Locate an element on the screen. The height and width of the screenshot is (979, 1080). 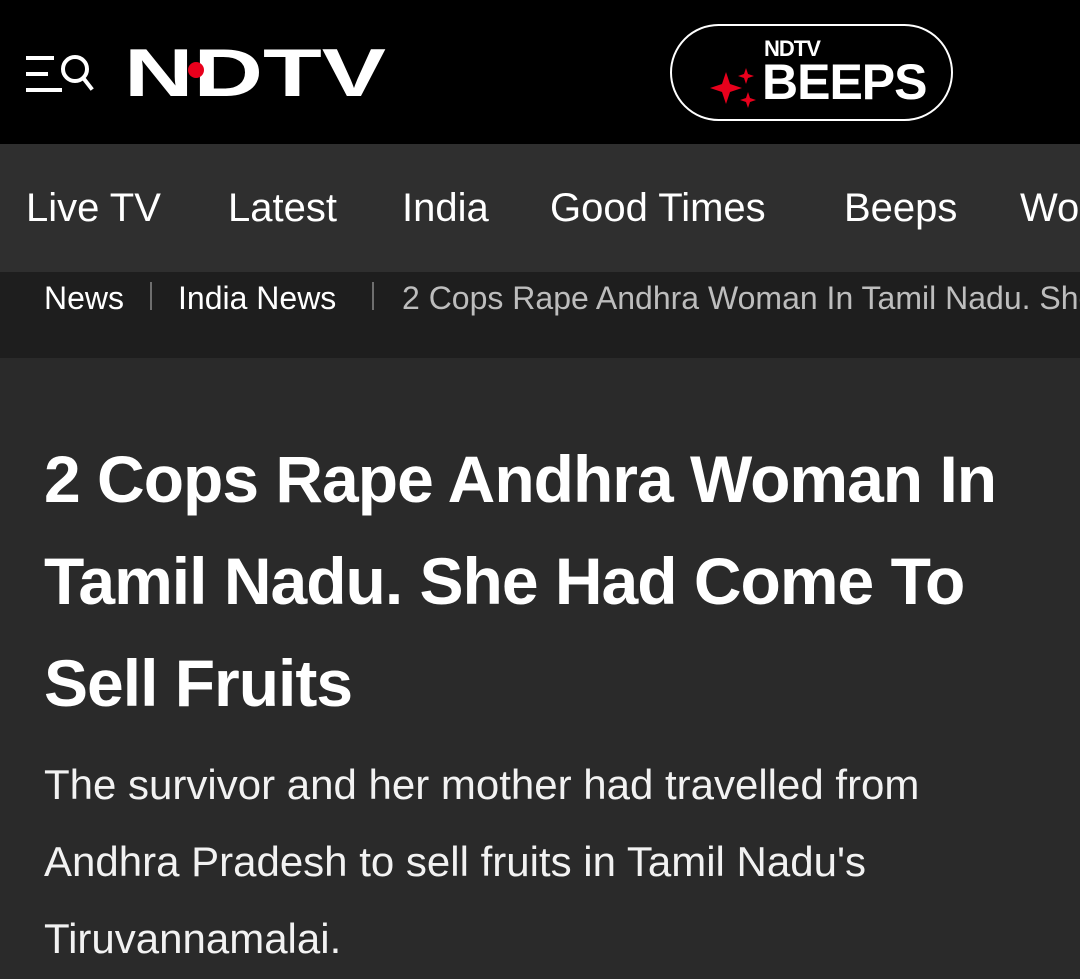
top-header: NDTV NDTV BEEPS is located at coordinates (540, 72).